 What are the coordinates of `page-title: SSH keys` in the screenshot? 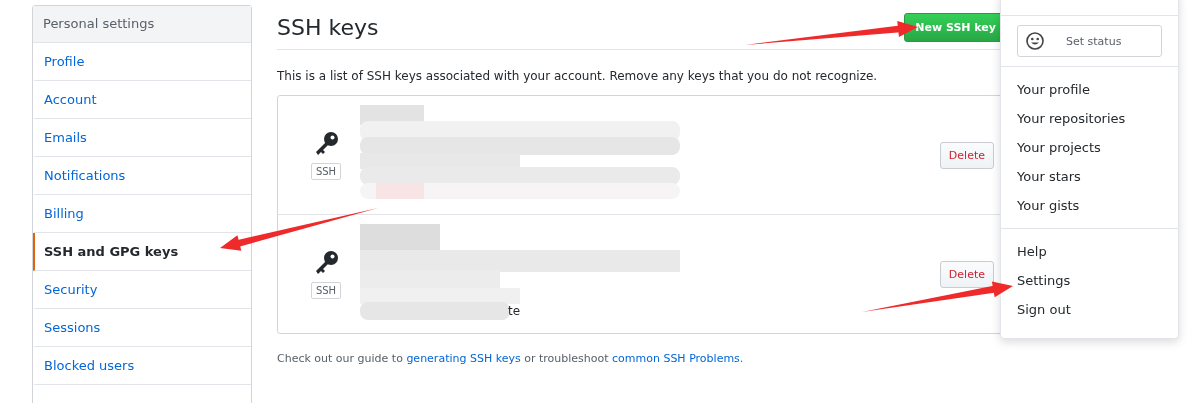 It's located at (328, 27).